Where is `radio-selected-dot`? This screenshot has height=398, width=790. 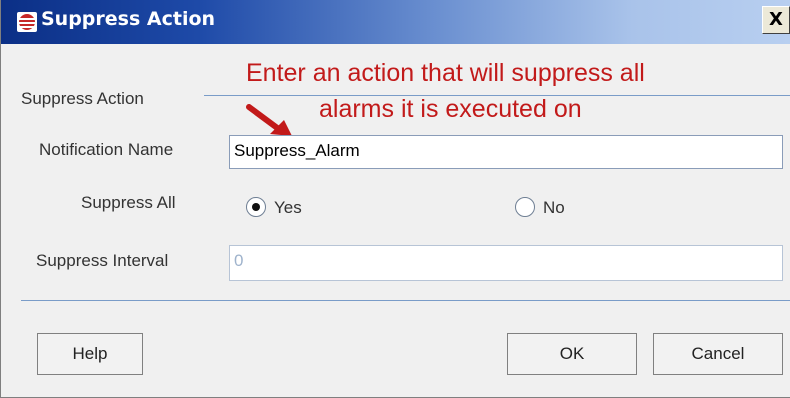 radio-selected-dot is located at coordinates (256, 207).